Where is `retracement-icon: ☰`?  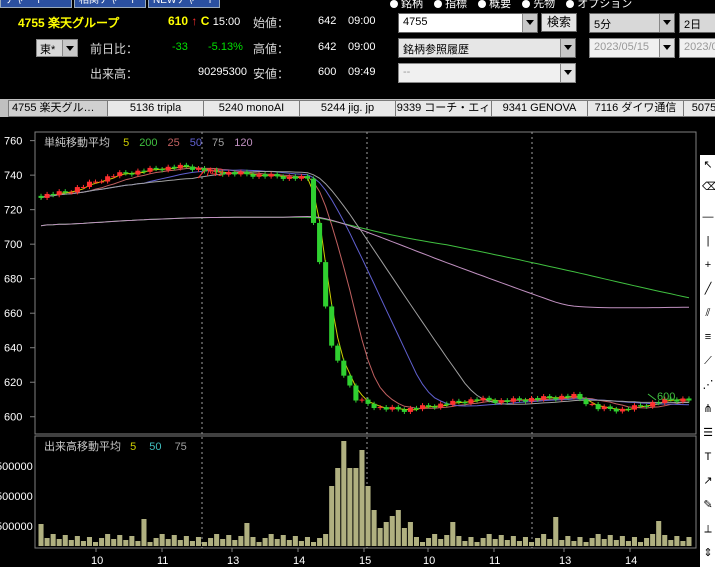
retracement-icon: ☰ is located at coordinates (708, 433).